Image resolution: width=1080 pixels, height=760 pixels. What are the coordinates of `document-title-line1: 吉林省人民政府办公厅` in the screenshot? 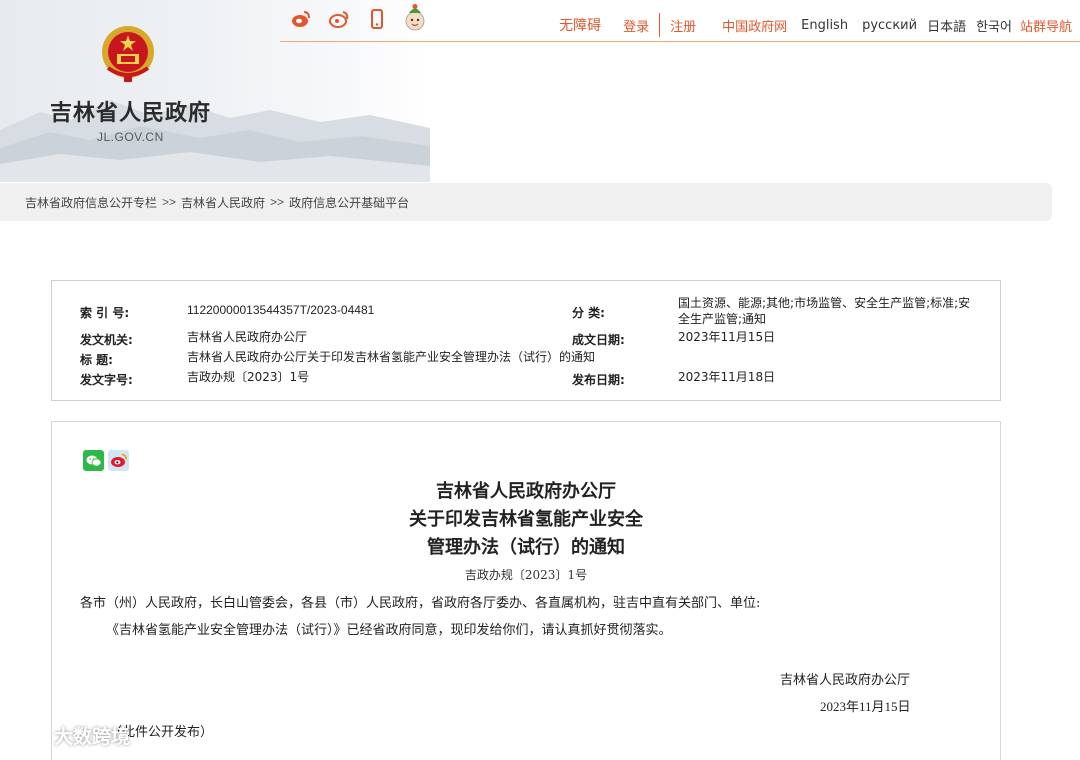 It's located at (526, 491).